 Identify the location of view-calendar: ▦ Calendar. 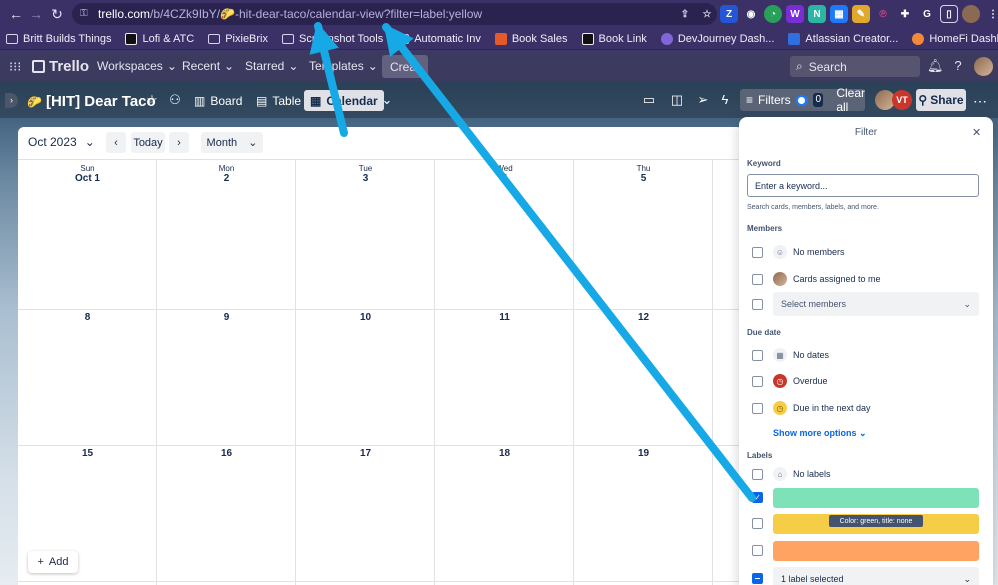
(344, 100).